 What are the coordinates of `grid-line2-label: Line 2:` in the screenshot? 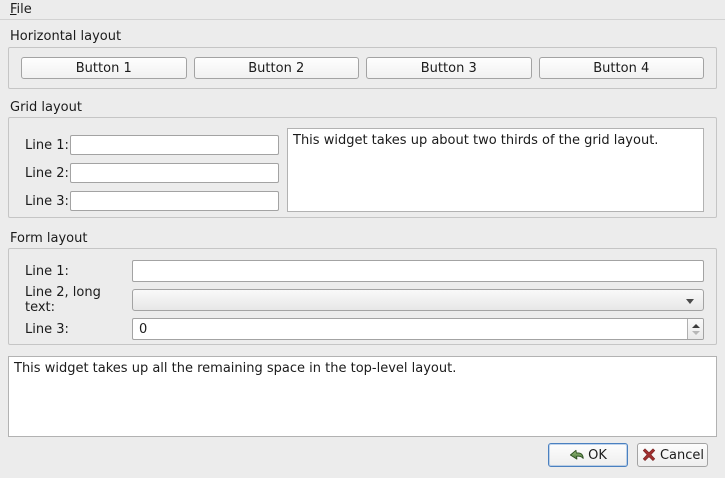 It's located at (47, 173).